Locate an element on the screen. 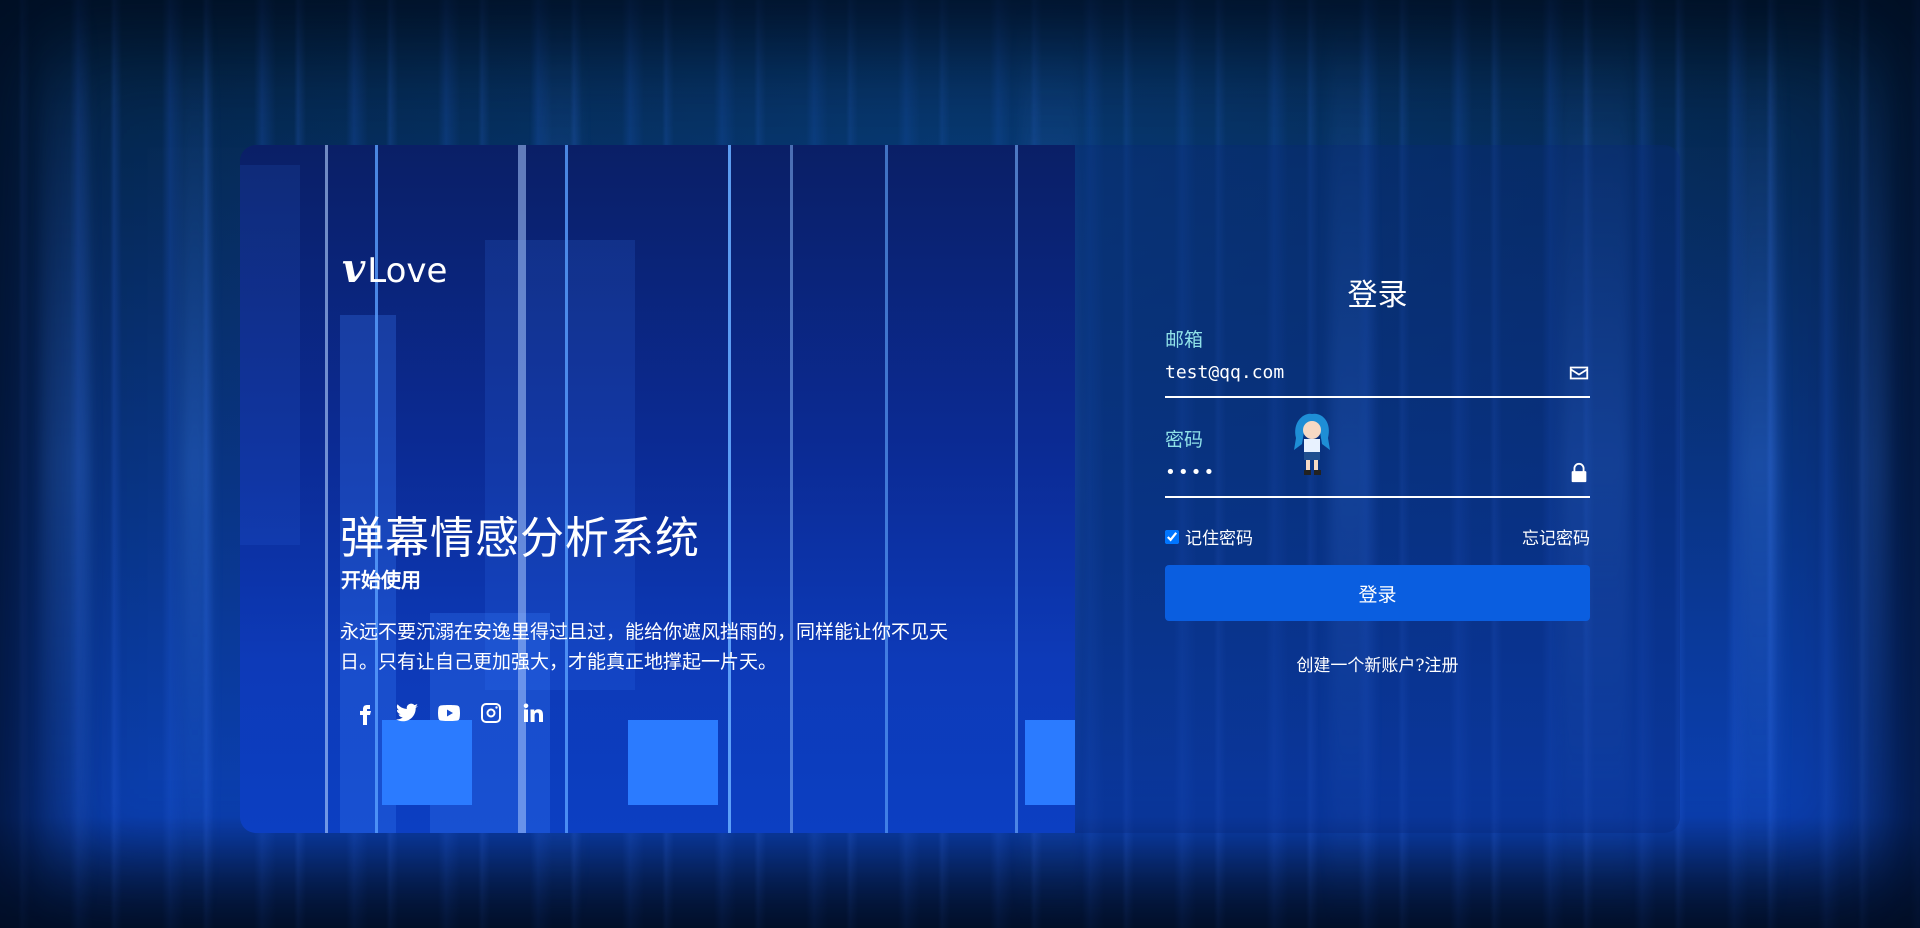 Image resolution: width=1920 pixels, height=928 pixels. email-field-wrapper is located at coordinates (1377, 375).